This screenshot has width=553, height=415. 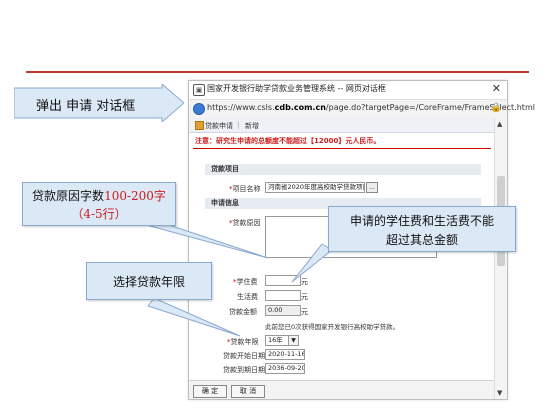 What do you see at coordinates (421, 240) in the screenshot?
I see `limit-callout-line2: 超过其总金额` at bounding box center [421, 240].